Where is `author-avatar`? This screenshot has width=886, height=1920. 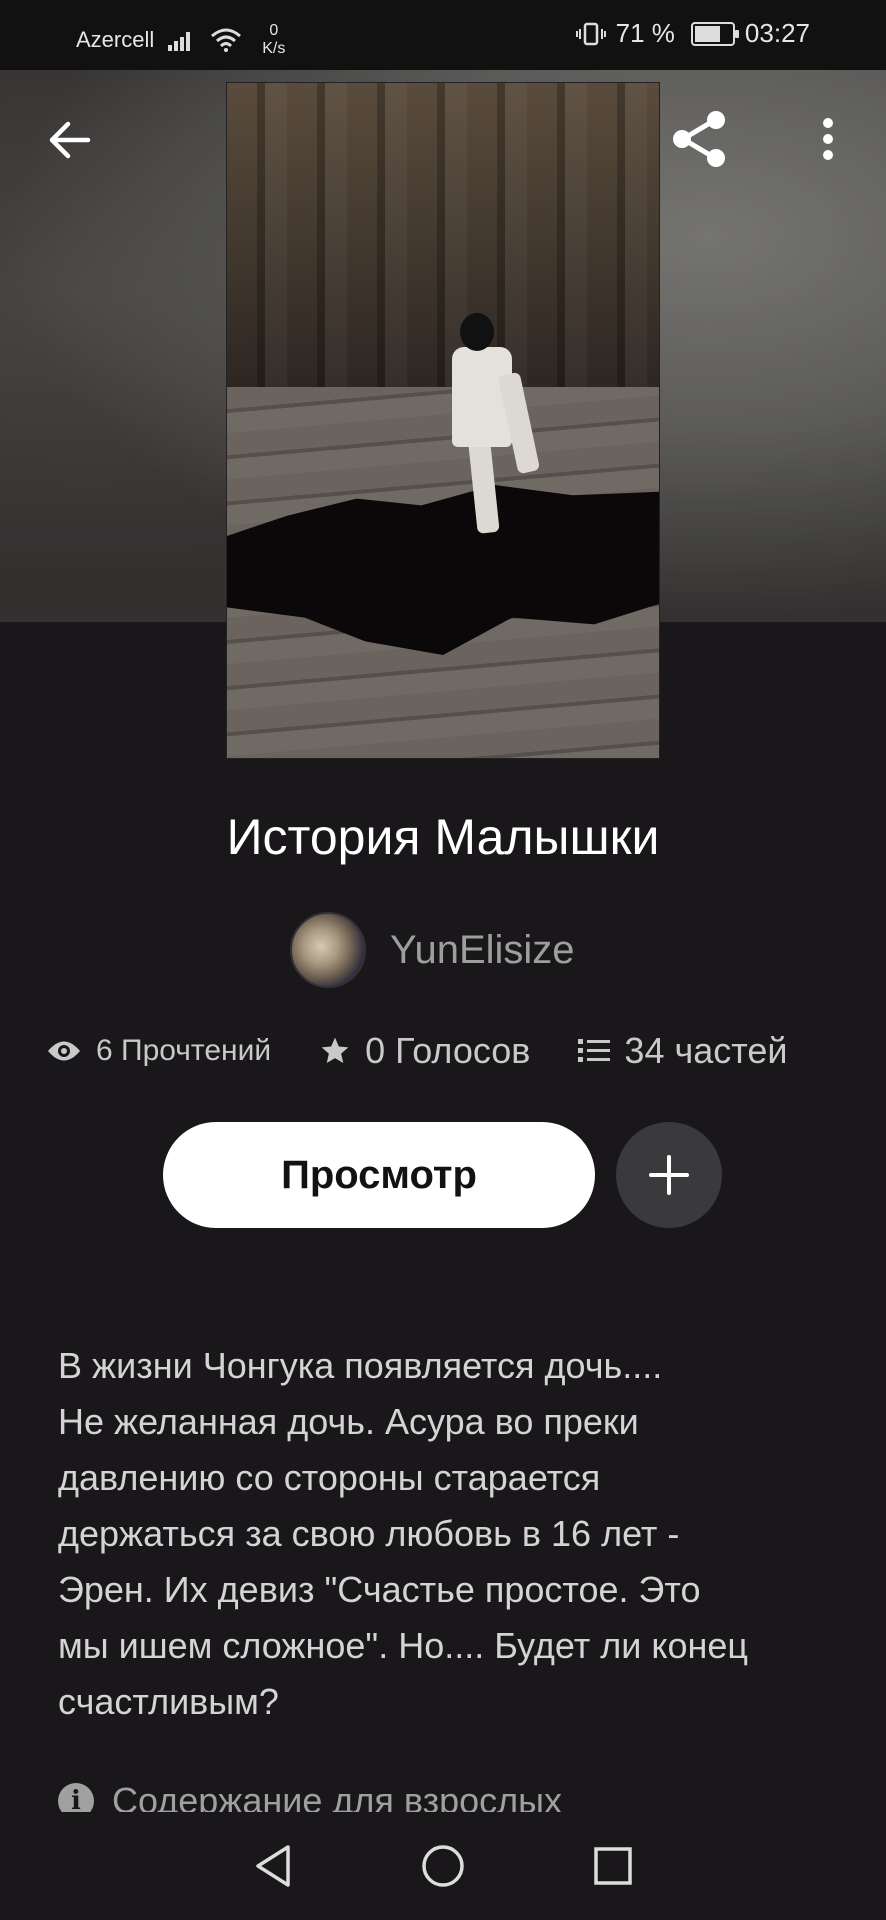 author-avatar is located at coordinates (328, 950).